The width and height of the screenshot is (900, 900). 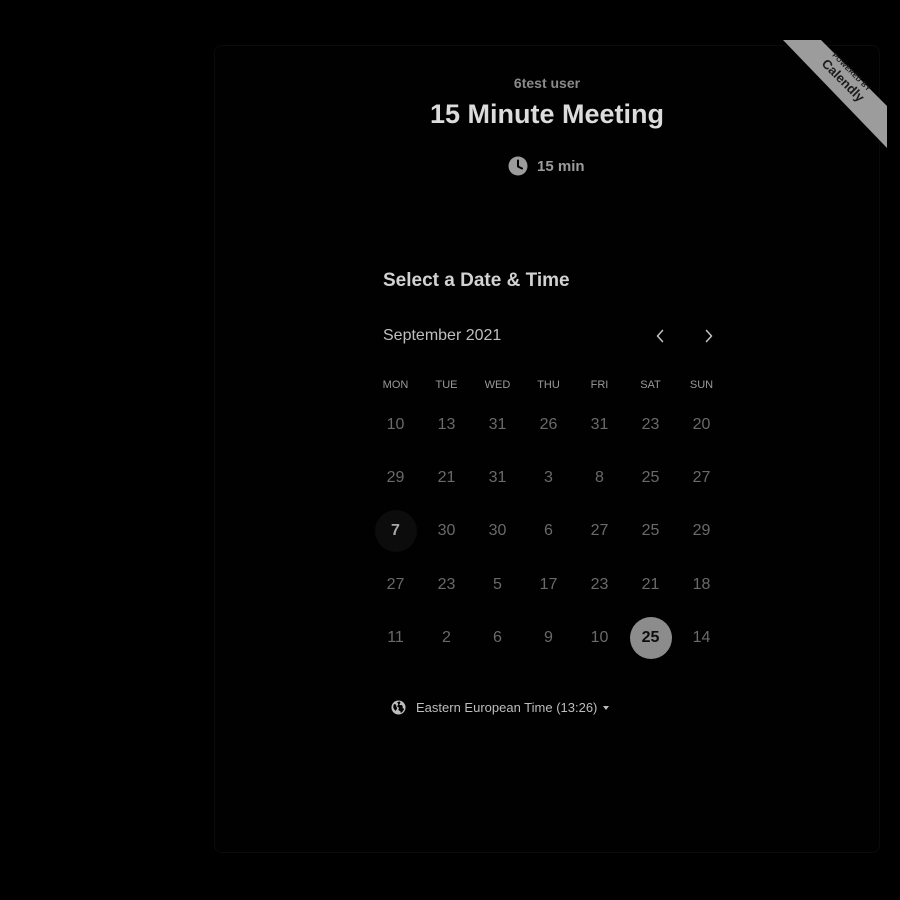 What do you see at coordinates (395, 385) in the screenshot?
I see `weekday-header: MON` at bounding box center [395, 385].